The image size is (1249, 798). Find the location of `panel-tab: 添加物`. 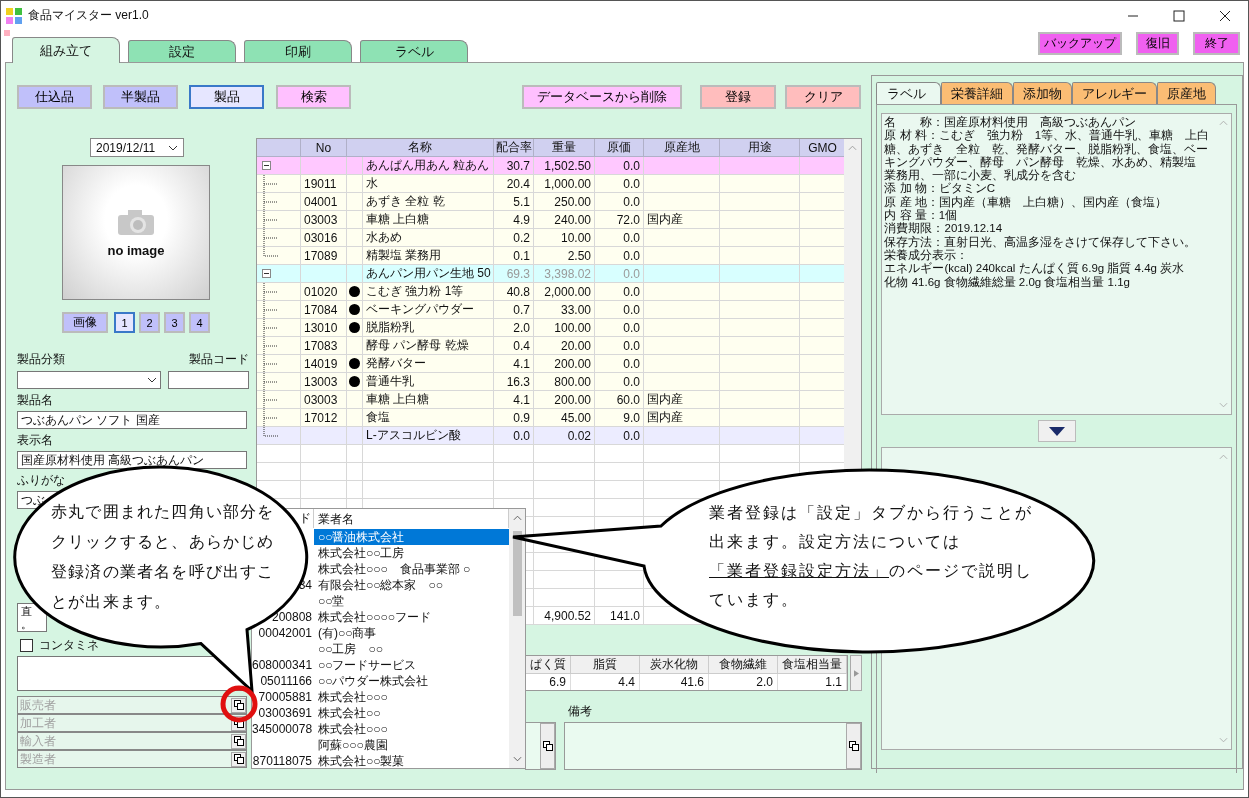

panel-tab: 添加物 is located at coordinates (1043, 93).